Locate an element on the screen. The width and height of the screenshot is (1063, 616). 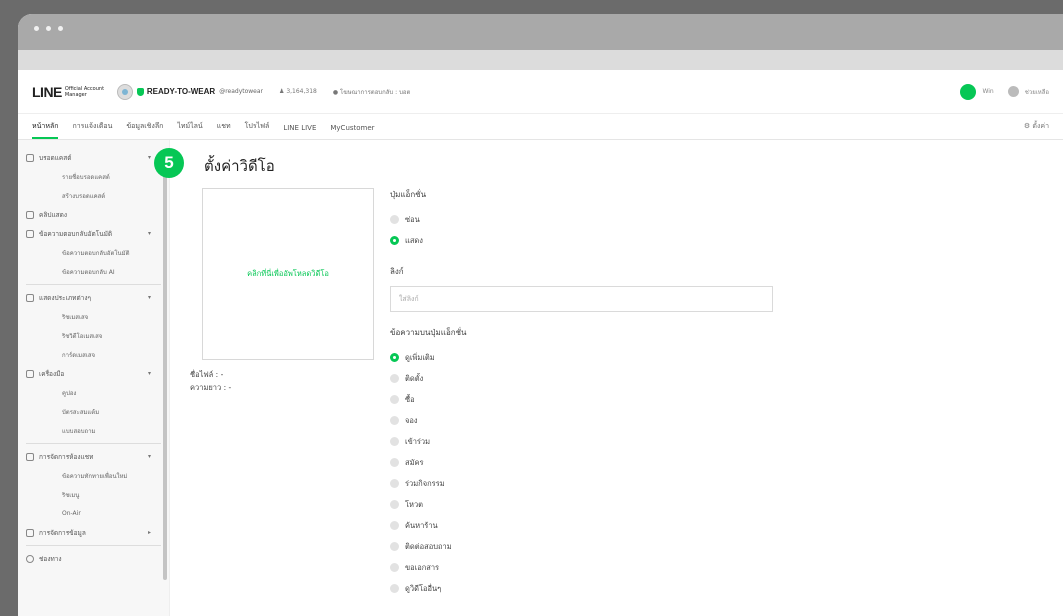
sidebar-item-auto-reply: ข้อความตอบกลับอัตโนมัติ ▾ is located at coordinates (93, 233).